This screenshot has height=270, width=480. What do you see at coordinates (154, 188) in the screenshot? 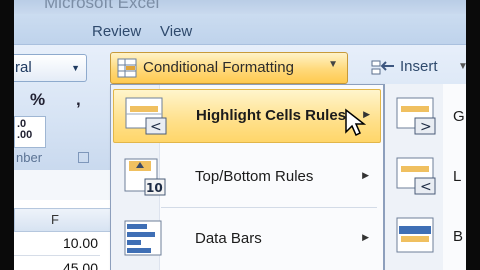
I see `svg-text: 10` at bounding box center [154, 188].